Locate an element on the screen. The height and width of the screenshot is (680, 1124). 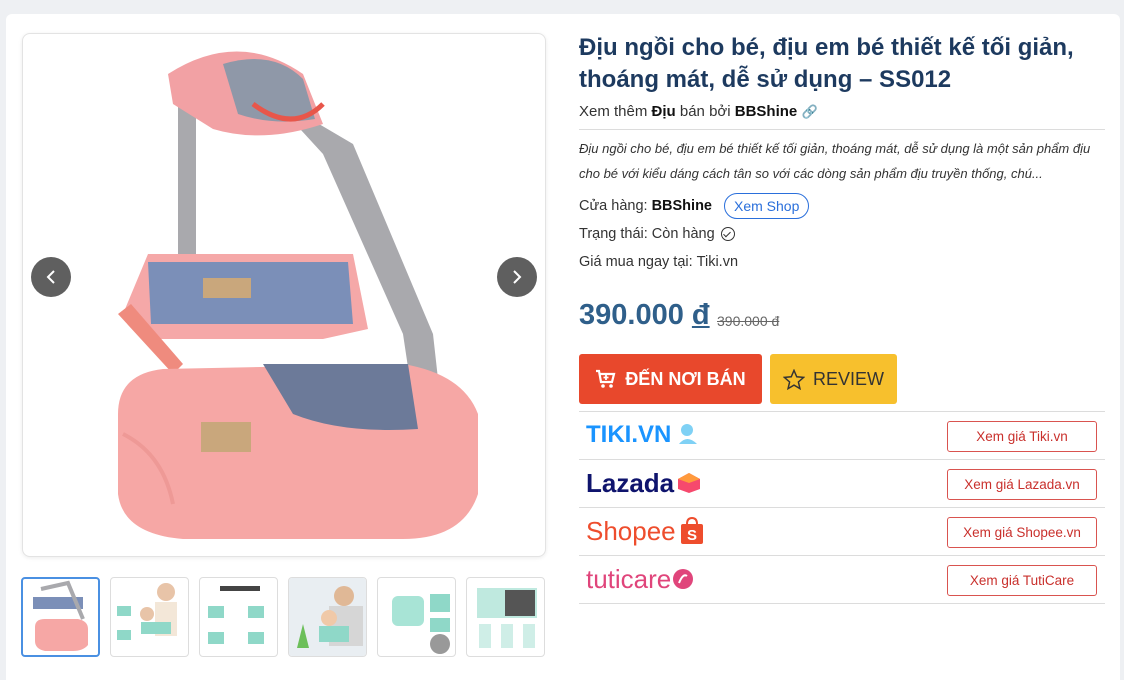
status-row: Trạng thái: Còn hàng is located at coordinates (657, 234).